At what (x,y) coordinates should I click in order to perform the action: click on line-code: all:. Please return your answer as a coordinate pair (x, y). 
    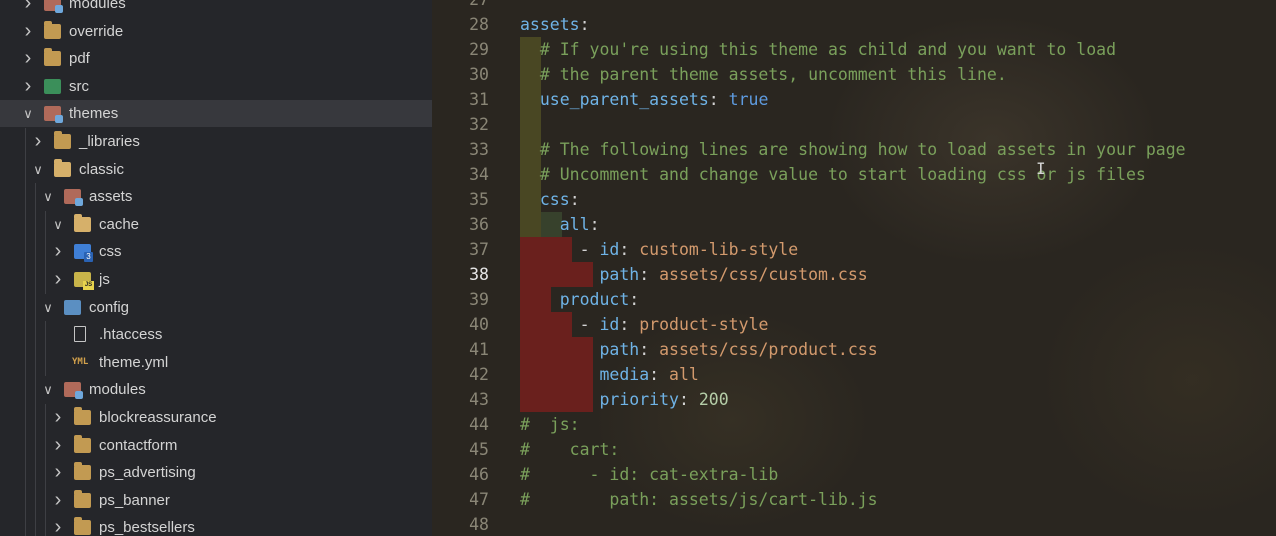
    Looking at the image, I should click on (560, 224).